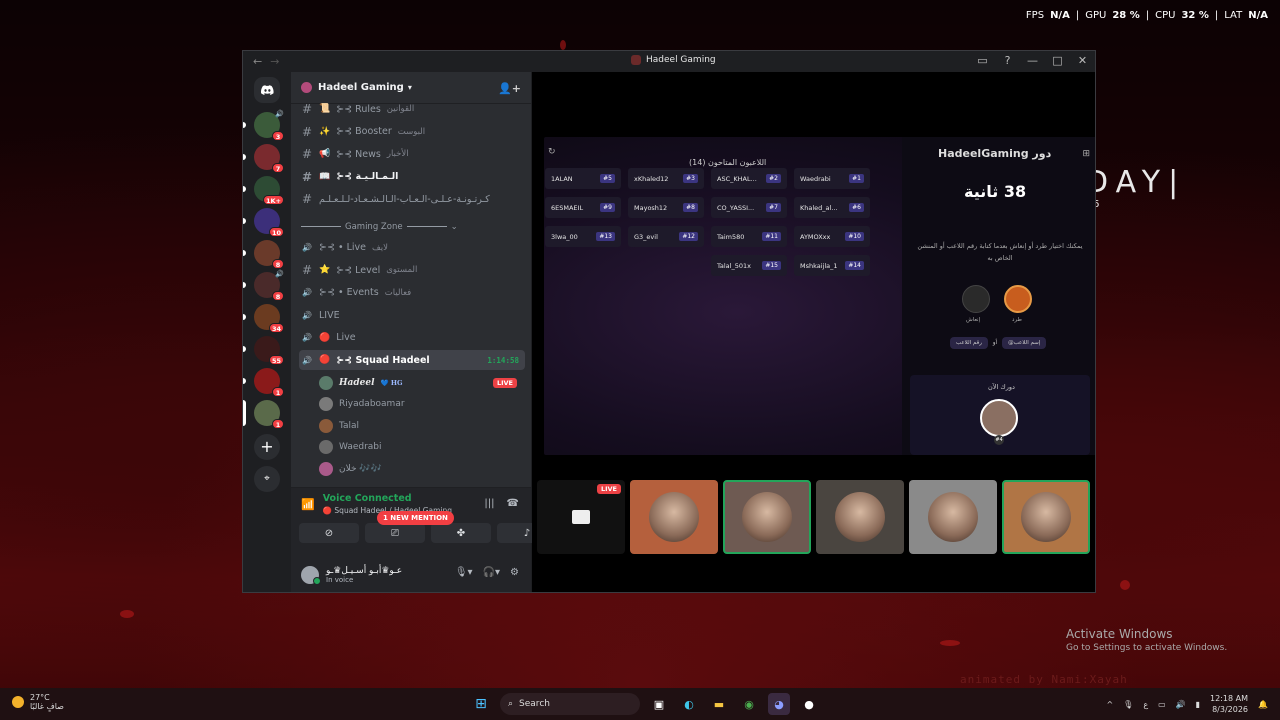  Describe the element at coordinates (689, 704) in the screenshot. I see `edge-icon: ◐` at that location.